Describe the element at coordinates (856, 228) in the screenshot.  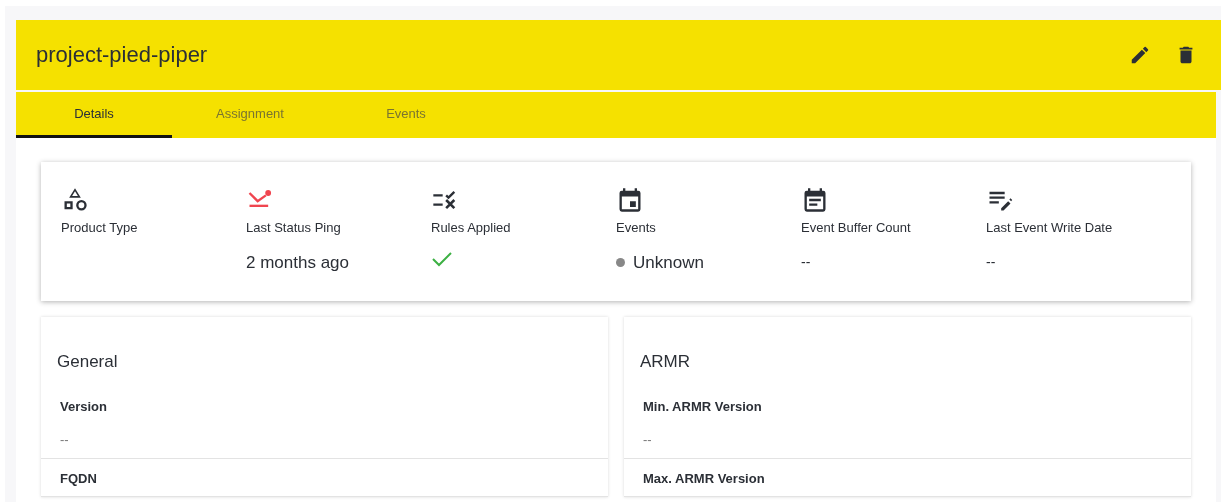
I see `stat-label: Event Buffer Count` at that location.